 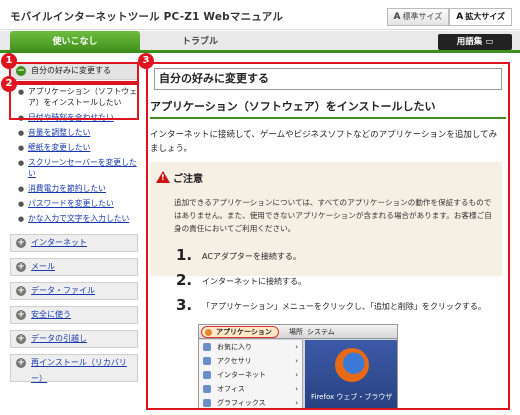 I want to click on firefox-icon, so click(x=352, y=365).